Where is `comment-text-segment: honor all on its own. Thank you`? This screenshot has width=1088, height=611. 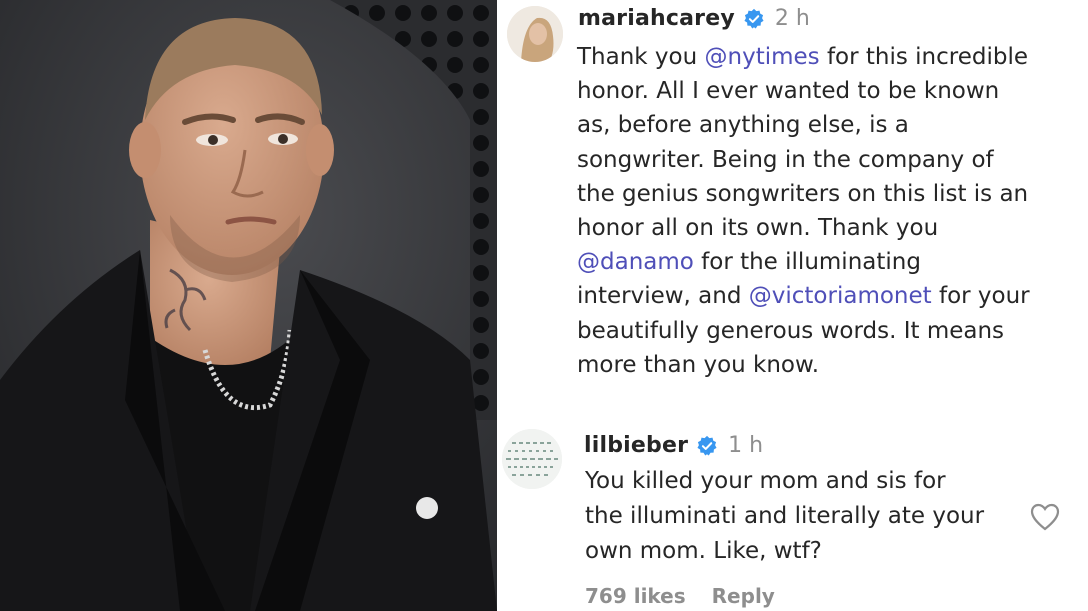
comment-text-segment: honor all on its own. Thank you is located at coordinates (758, 228).